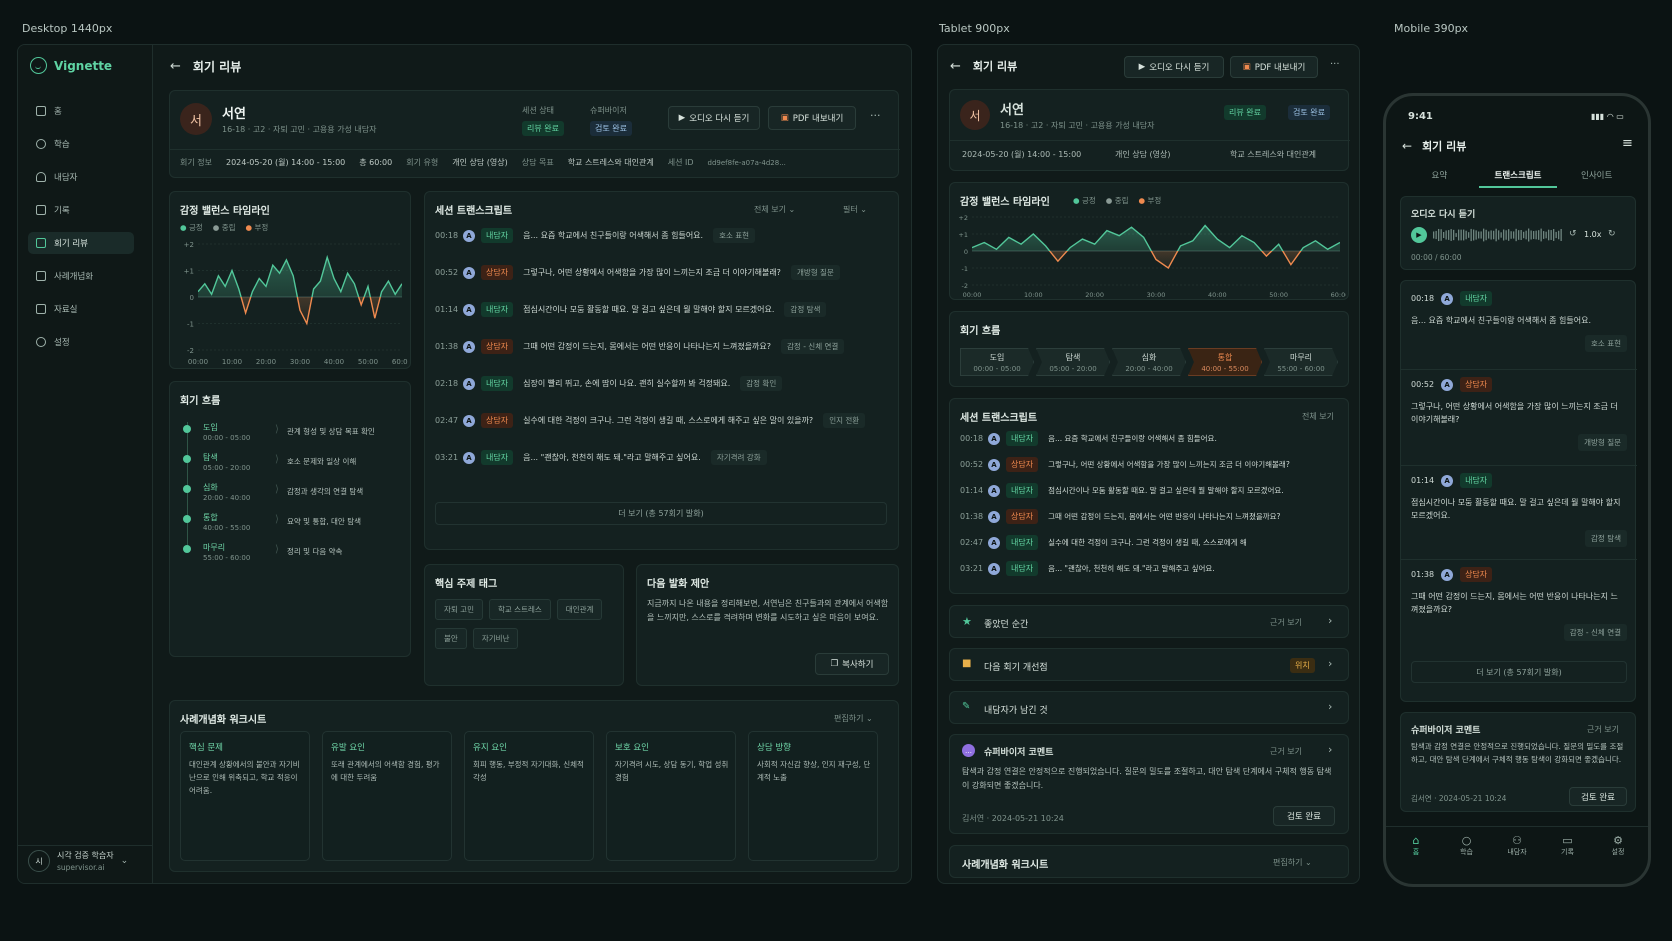 The height and width of the screenshot is (941, 1672). What do you see at coordinates (1439, 176) in the screenshot?
I see `tab-summary: 요약` at bounding box center [1439, 176].